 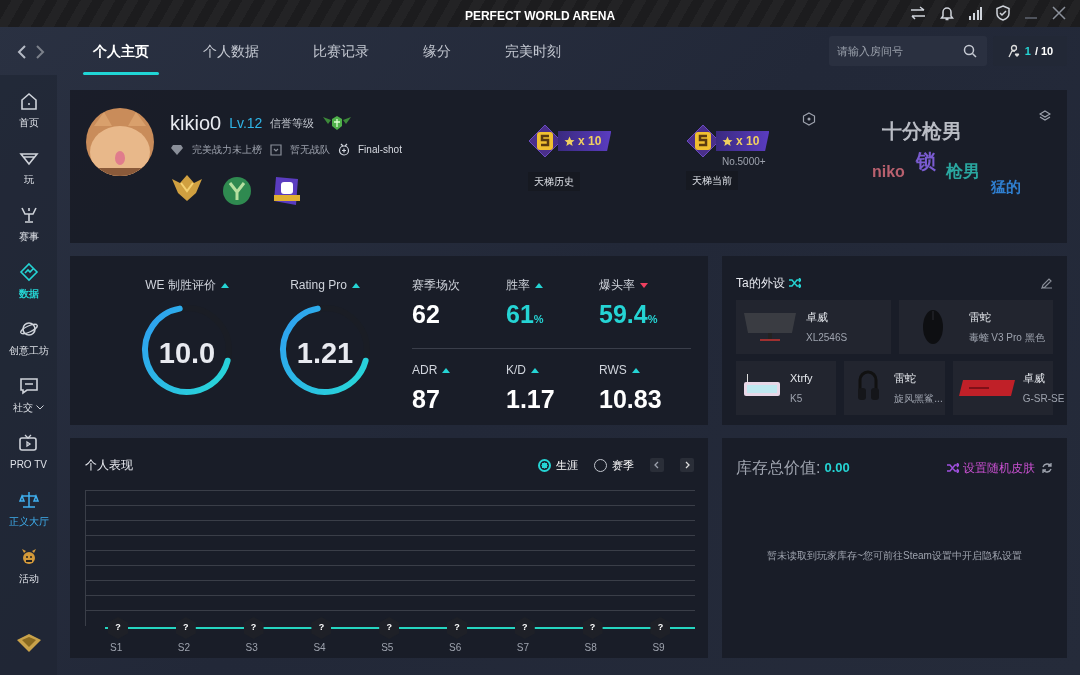 I want to click on power-rank-text: 完美战力未上榜, so click(x=227, y=150).